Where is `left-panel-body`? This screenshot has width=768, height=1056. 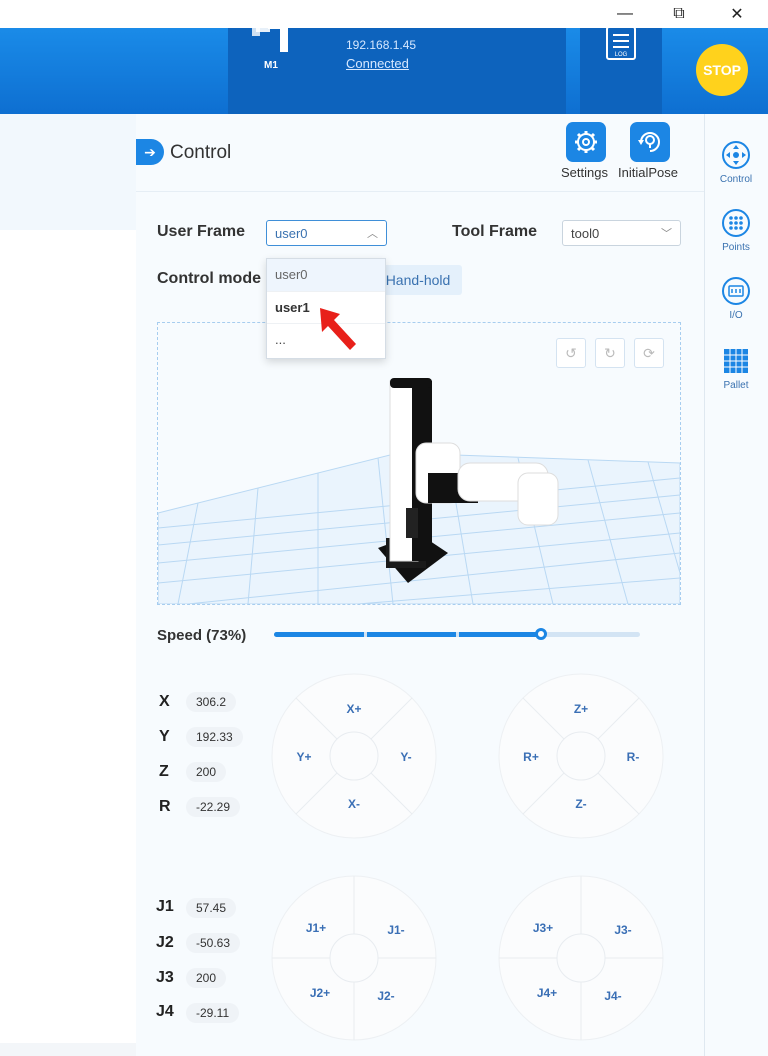 left-panel-body is located at coordinates (68, 643).